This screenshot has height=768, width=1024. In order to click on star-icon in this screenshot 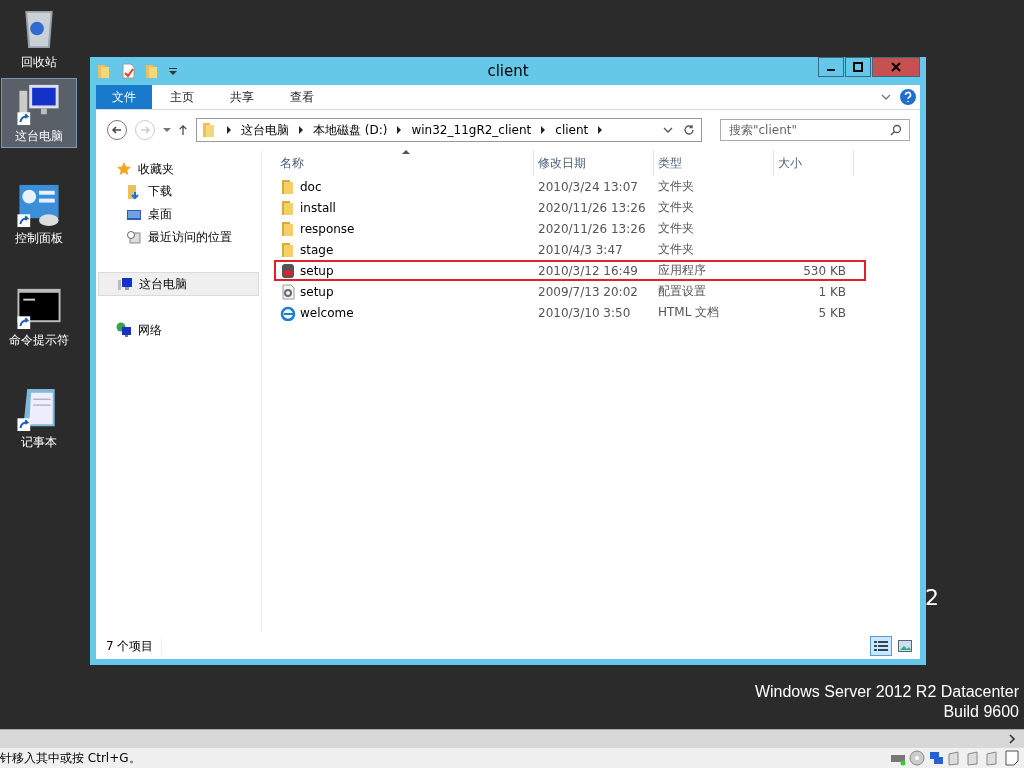, I will do `click(124, 169)`.